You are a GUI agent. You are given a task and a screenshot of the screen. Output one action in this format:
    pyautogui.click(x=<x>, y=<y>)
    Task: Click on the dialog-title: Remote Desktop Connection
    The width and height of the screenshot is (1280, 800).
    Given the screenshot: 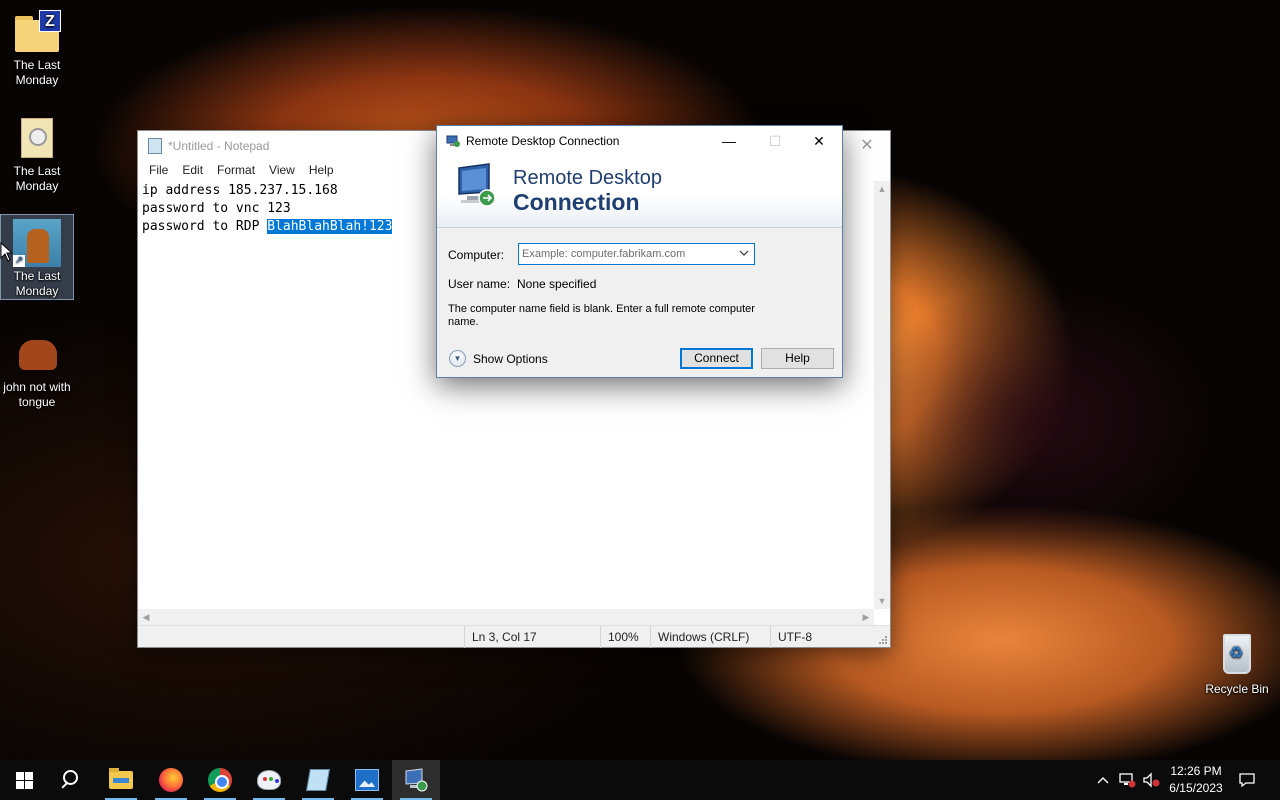 What is the action you would take?
    pyautogui.click(x=543, y=141)
    